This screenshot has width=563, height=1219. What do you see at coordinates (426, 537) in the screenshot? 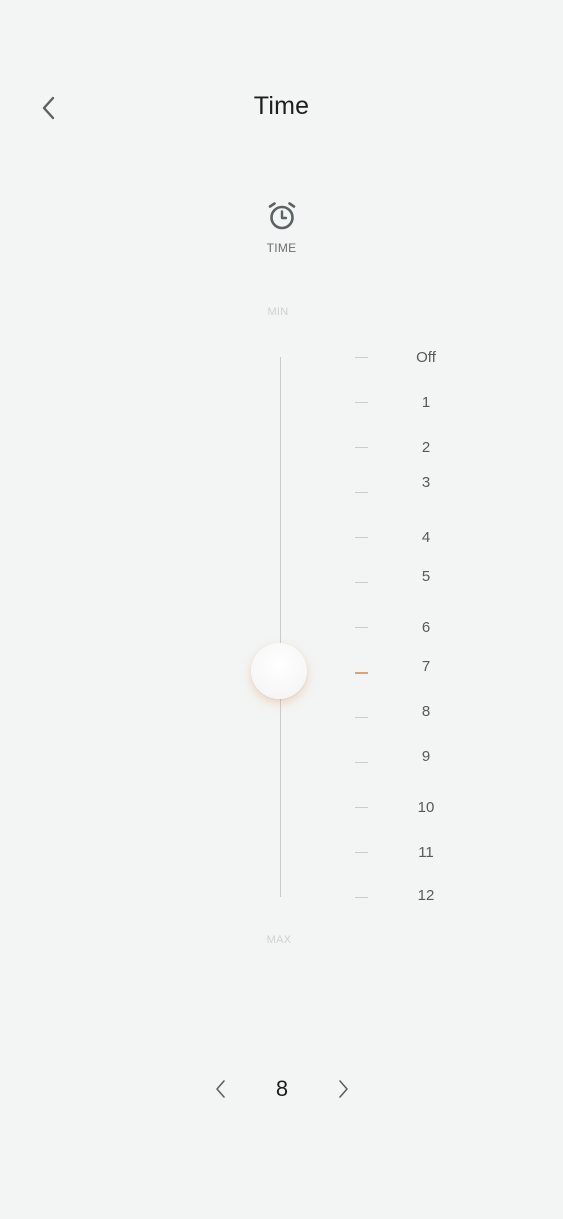
I see `scale-label: 4` at bounding box center [426, 537].